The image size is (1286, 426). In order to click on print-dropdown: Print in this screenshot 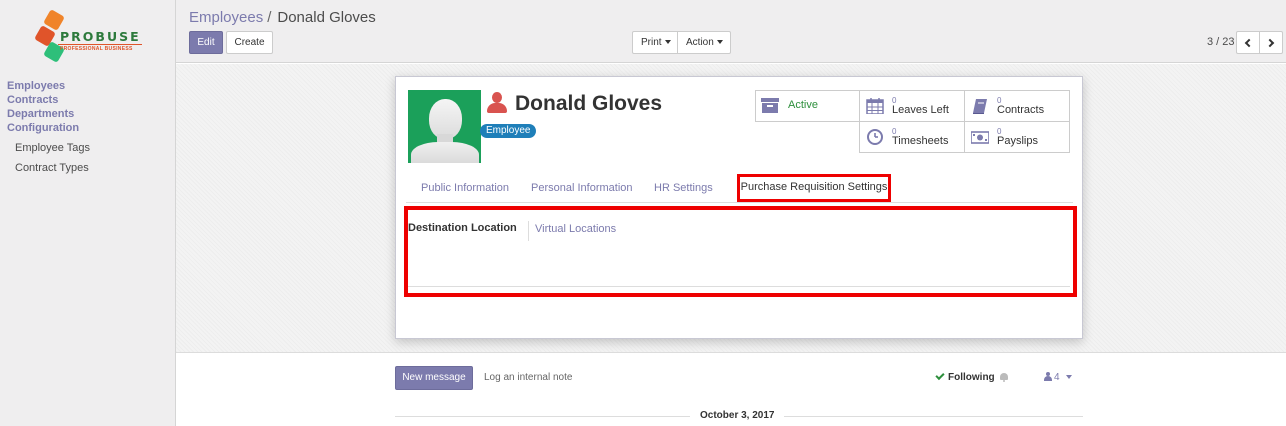, I will do `click(655, 42)`.